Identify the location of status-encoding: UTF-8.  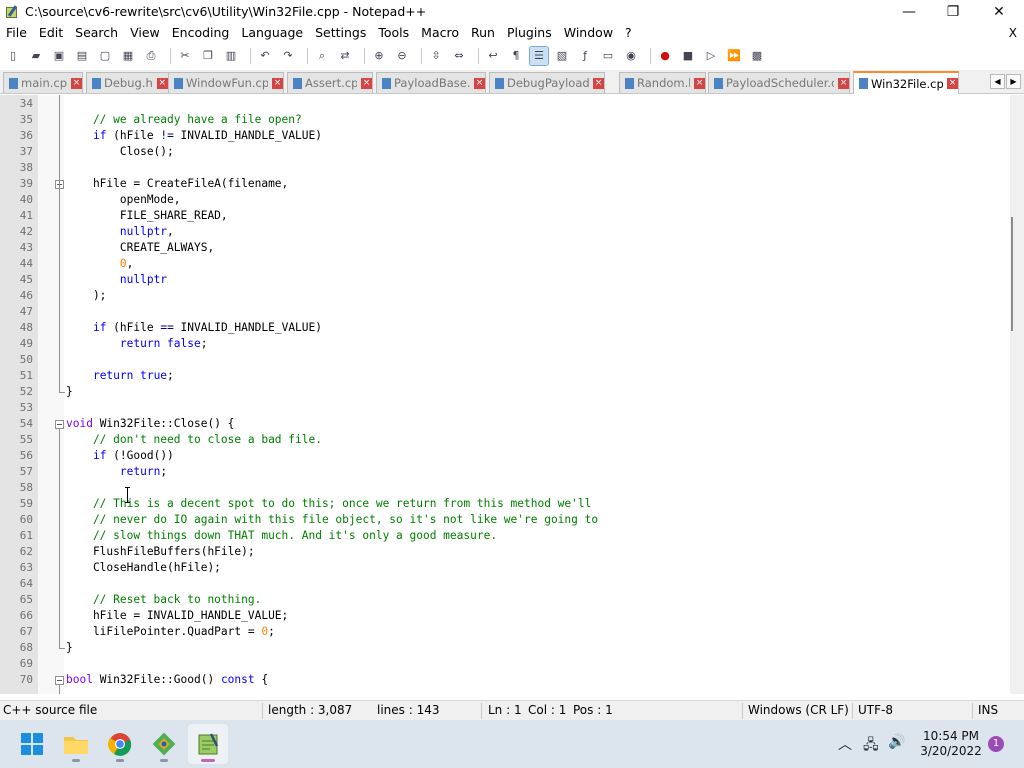
(875, 710).